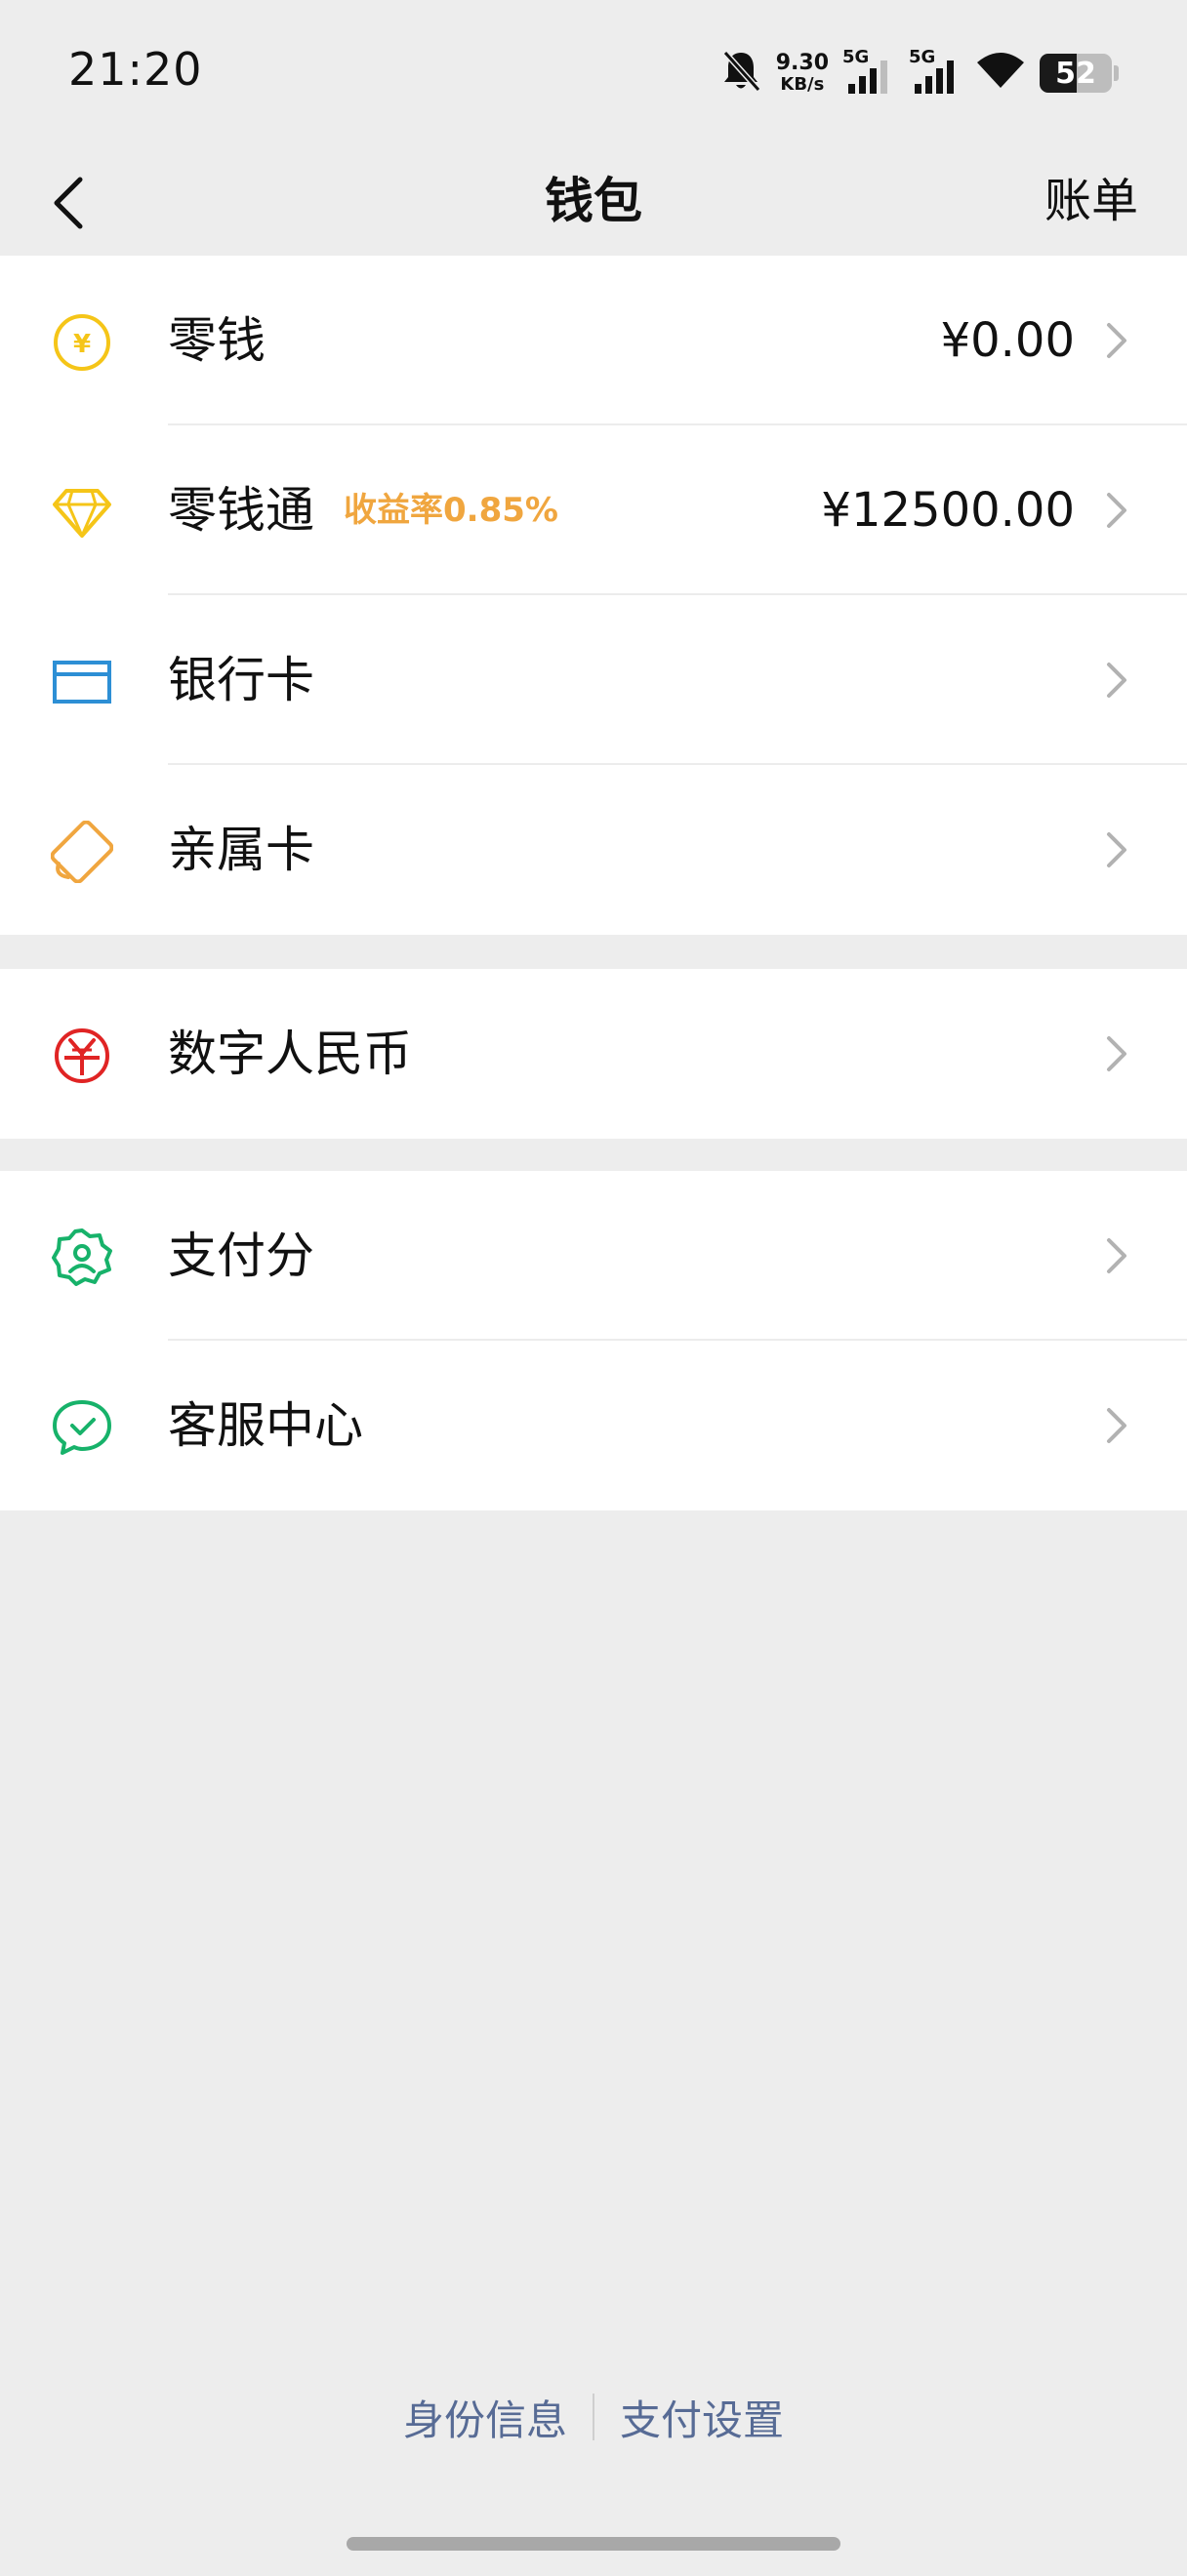 This screenshot has height=2576, width=1187. I want to click on customer-service-icon, so click(82, 1427).